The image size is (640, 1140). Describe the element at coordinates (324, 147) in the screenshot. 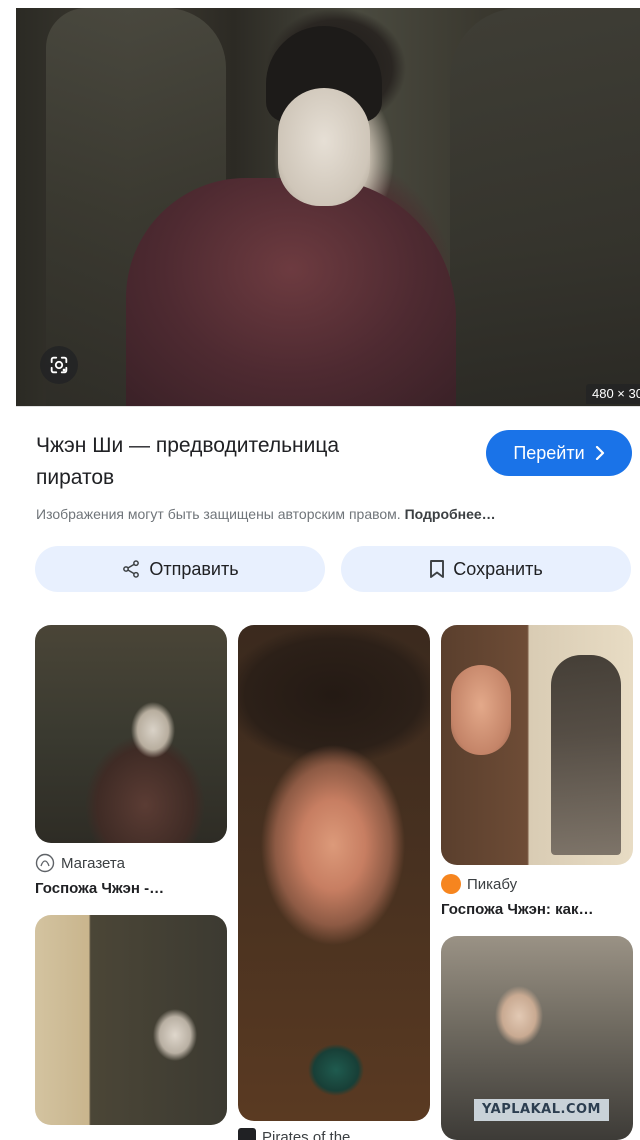

I see `hero-face` at that location.